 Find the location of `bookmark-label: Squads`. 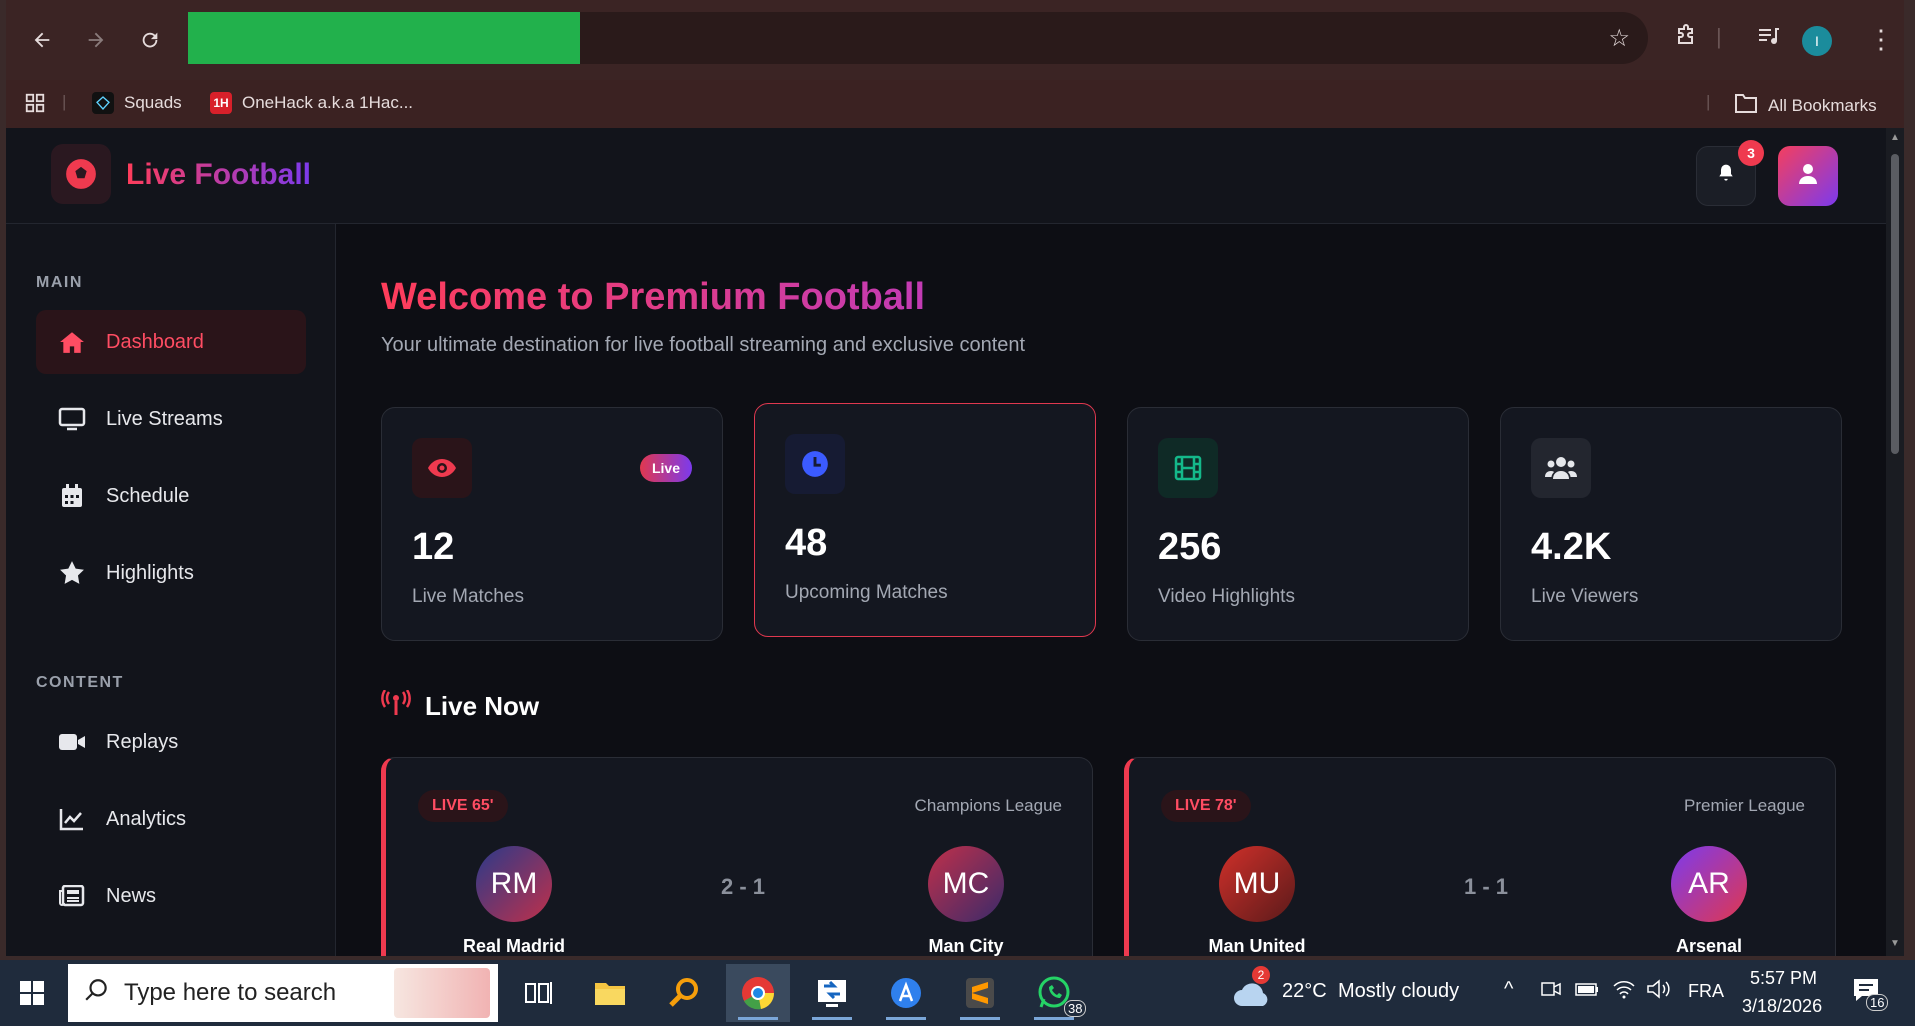

bookmark-label: Squads is located at coordinates (153, 102).